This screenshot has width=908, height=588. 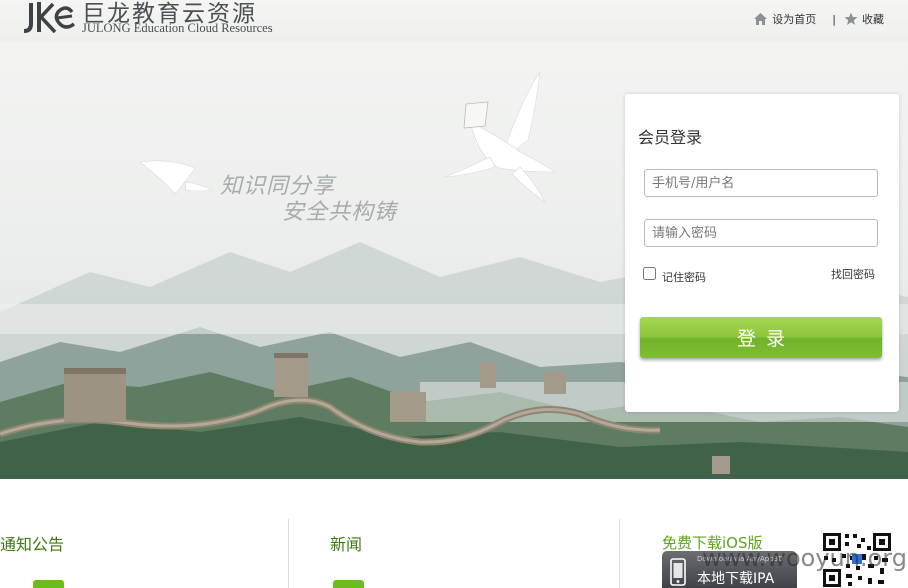 What do you see at coordinates (176, 177) in the screenshot?
I see `dove-small` at bounding box center [176, 177].